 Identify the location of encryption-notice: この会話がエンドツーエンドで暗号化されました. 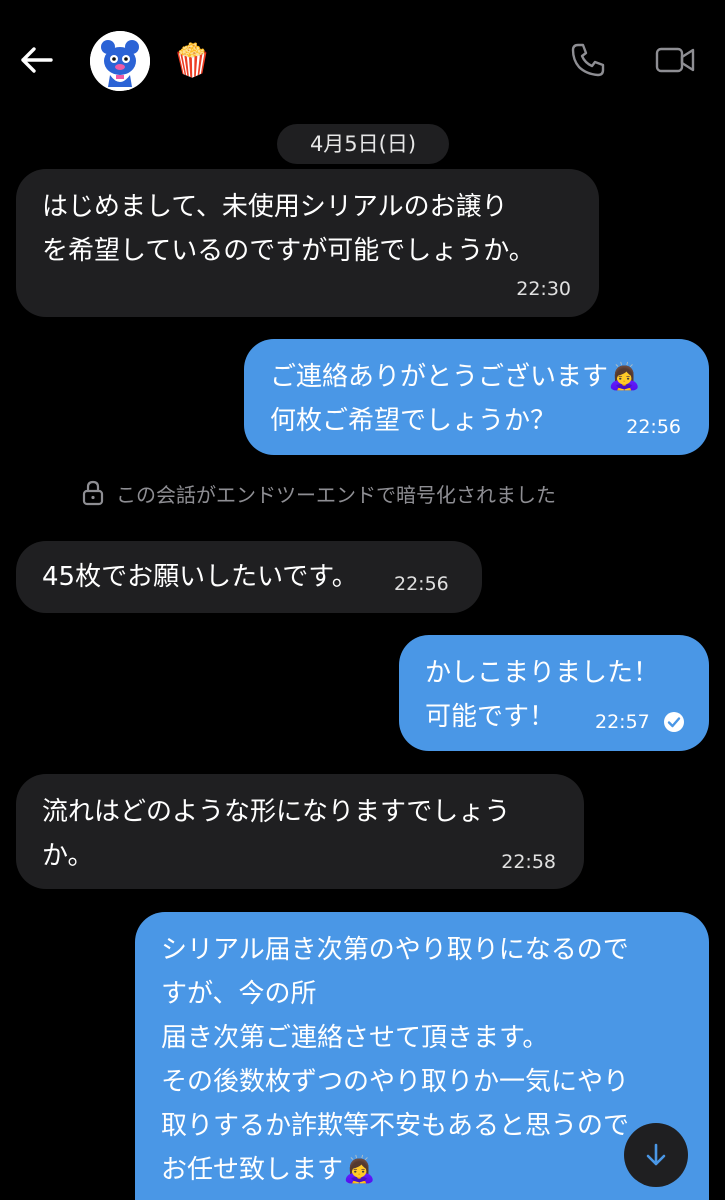
(372, 493).